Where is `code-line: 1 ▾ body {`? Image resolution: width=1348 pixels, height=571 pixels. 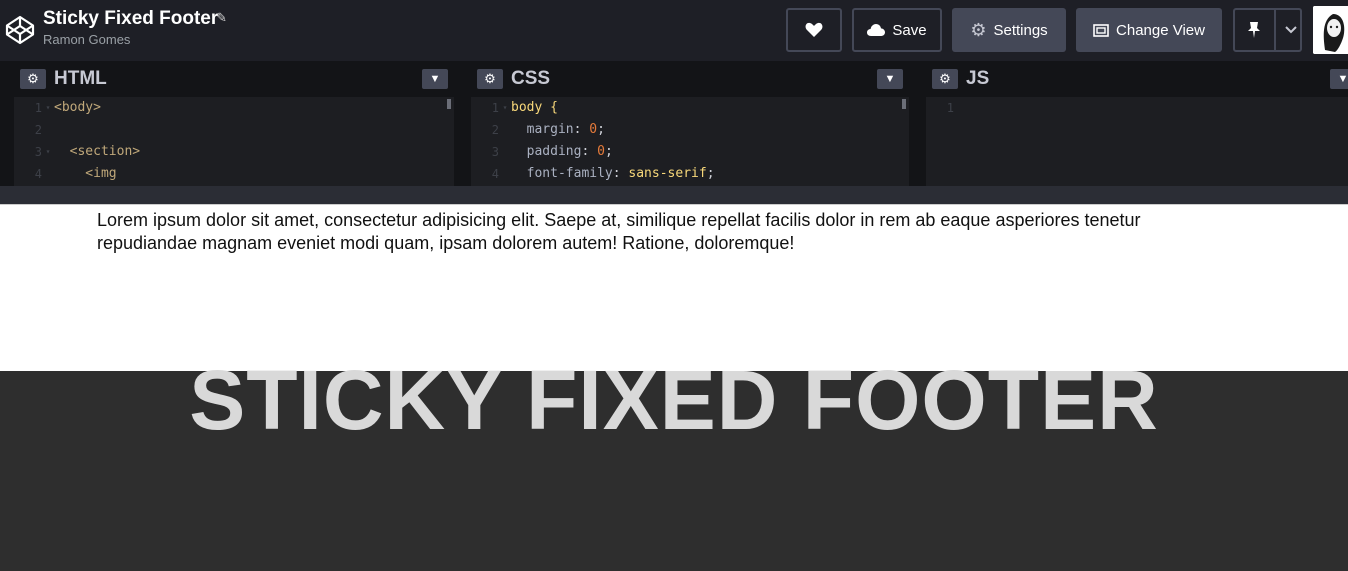 code-line: 1 ▾ body { is located at coordinates (524, 107).